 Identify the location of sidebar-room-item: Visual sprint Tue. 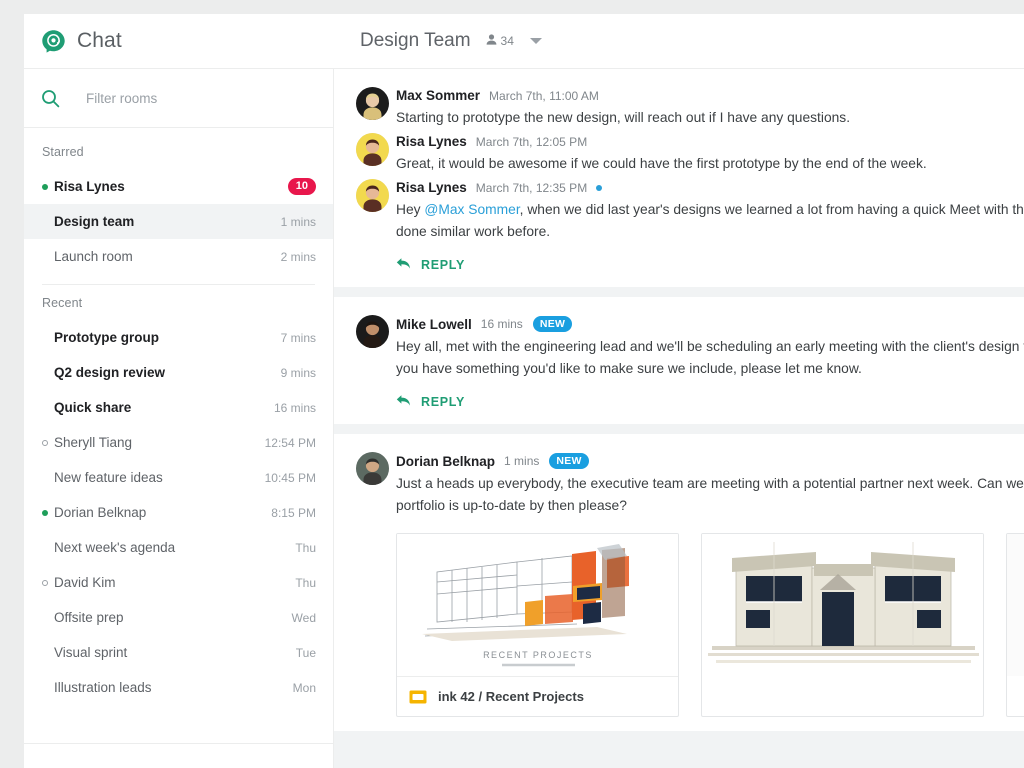
(178, 652).